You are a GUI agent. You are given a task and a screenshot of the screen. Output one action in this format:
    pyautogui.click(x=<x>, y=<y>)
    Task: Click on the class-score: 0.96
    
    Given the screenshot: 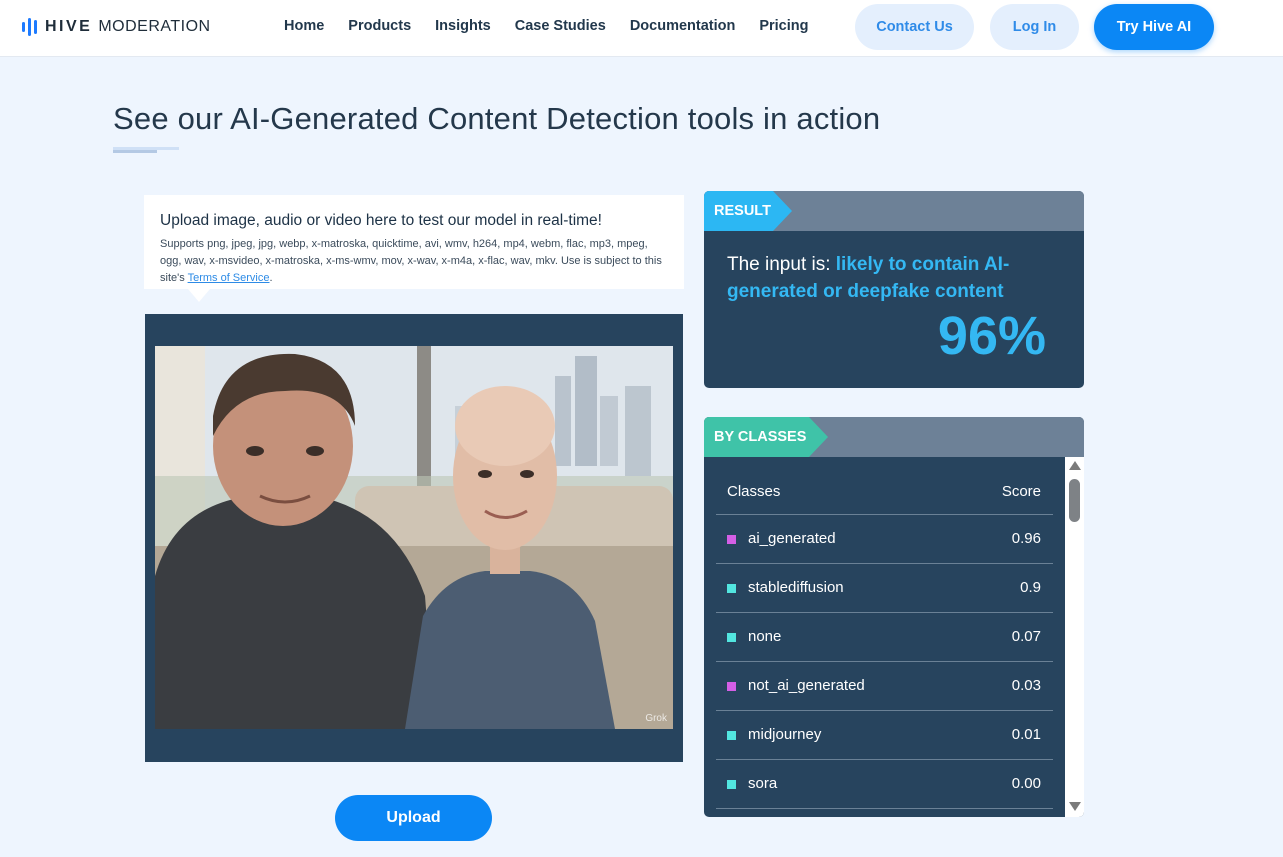 What is the action you would take?
    pyautogui.click(x=1026, y=538)
    